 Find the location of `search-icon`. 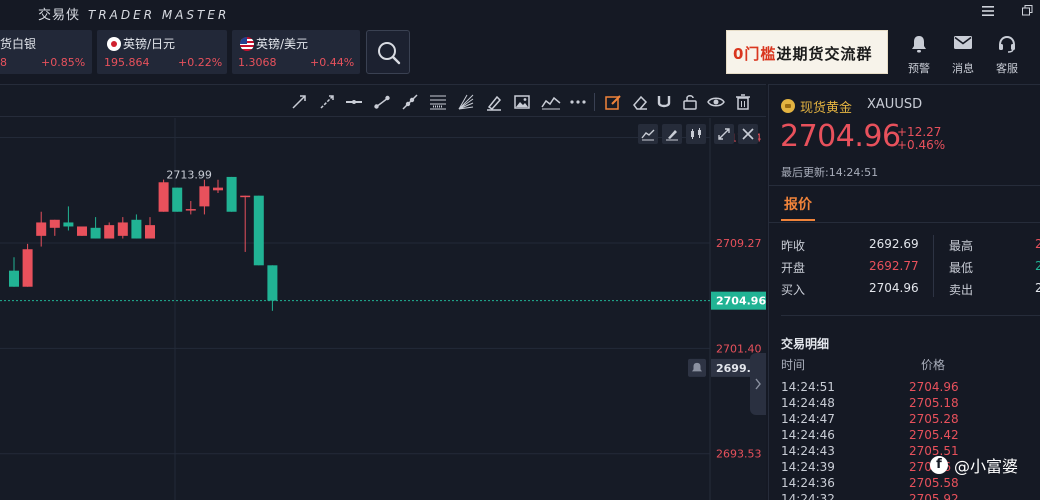

search-icon is located at coordinates (389, 53).